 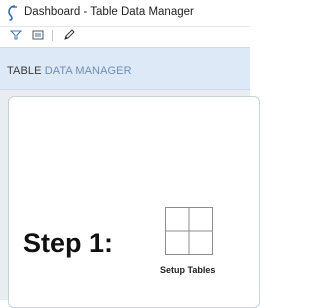 I want to click on toolbar, so click(x=125, y=35).